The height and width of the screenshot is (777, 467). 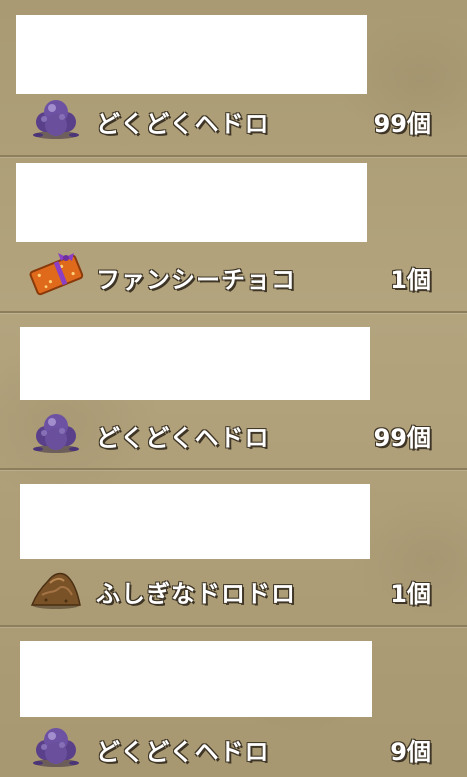 I want to click on mysterious-mud-icon, so click(x=55, y=590).